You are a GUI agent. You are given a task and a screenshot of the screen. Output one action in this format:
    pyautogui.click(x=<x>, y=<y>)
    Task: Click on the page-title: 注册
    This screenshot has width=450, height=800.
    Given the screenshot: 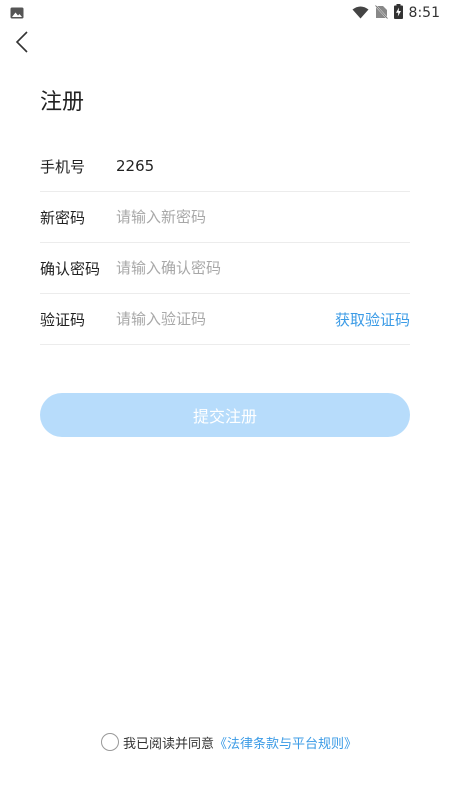 What is the action you would take?
    pyautogui.click(x=62, y=102)
    